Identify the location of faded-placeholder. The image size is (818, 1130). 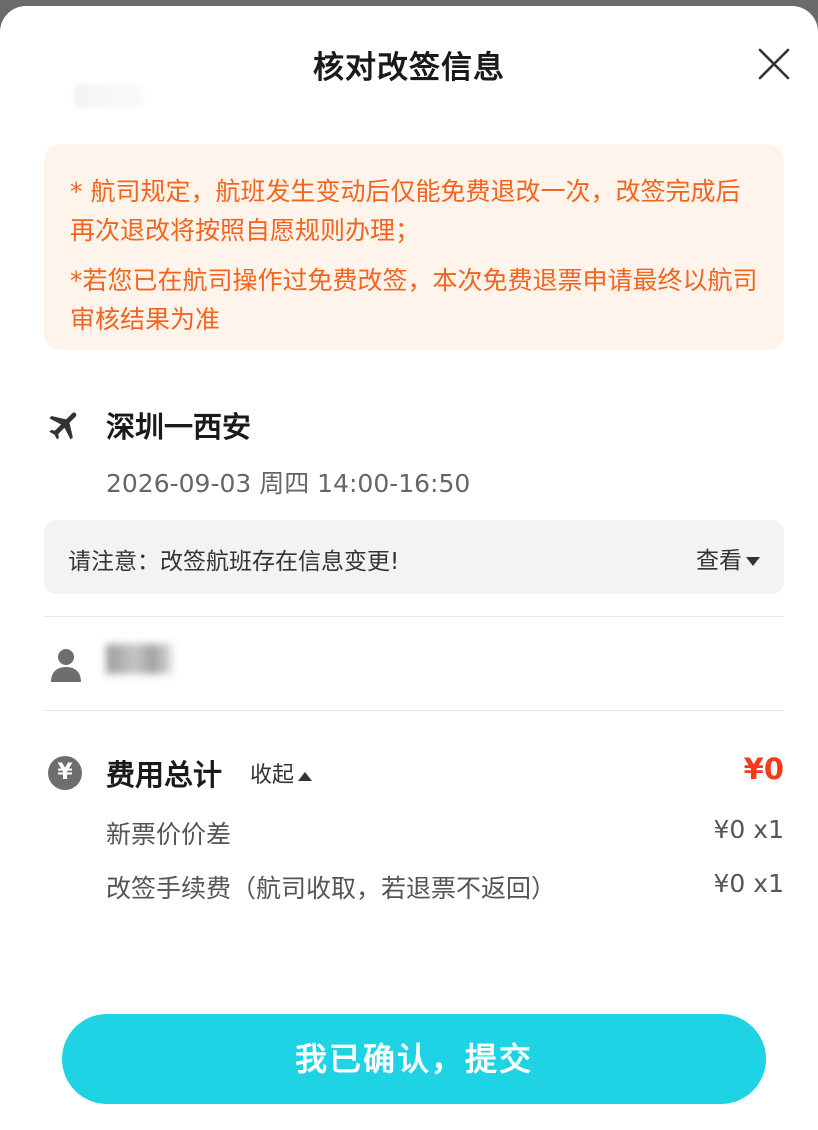
(109, 96).